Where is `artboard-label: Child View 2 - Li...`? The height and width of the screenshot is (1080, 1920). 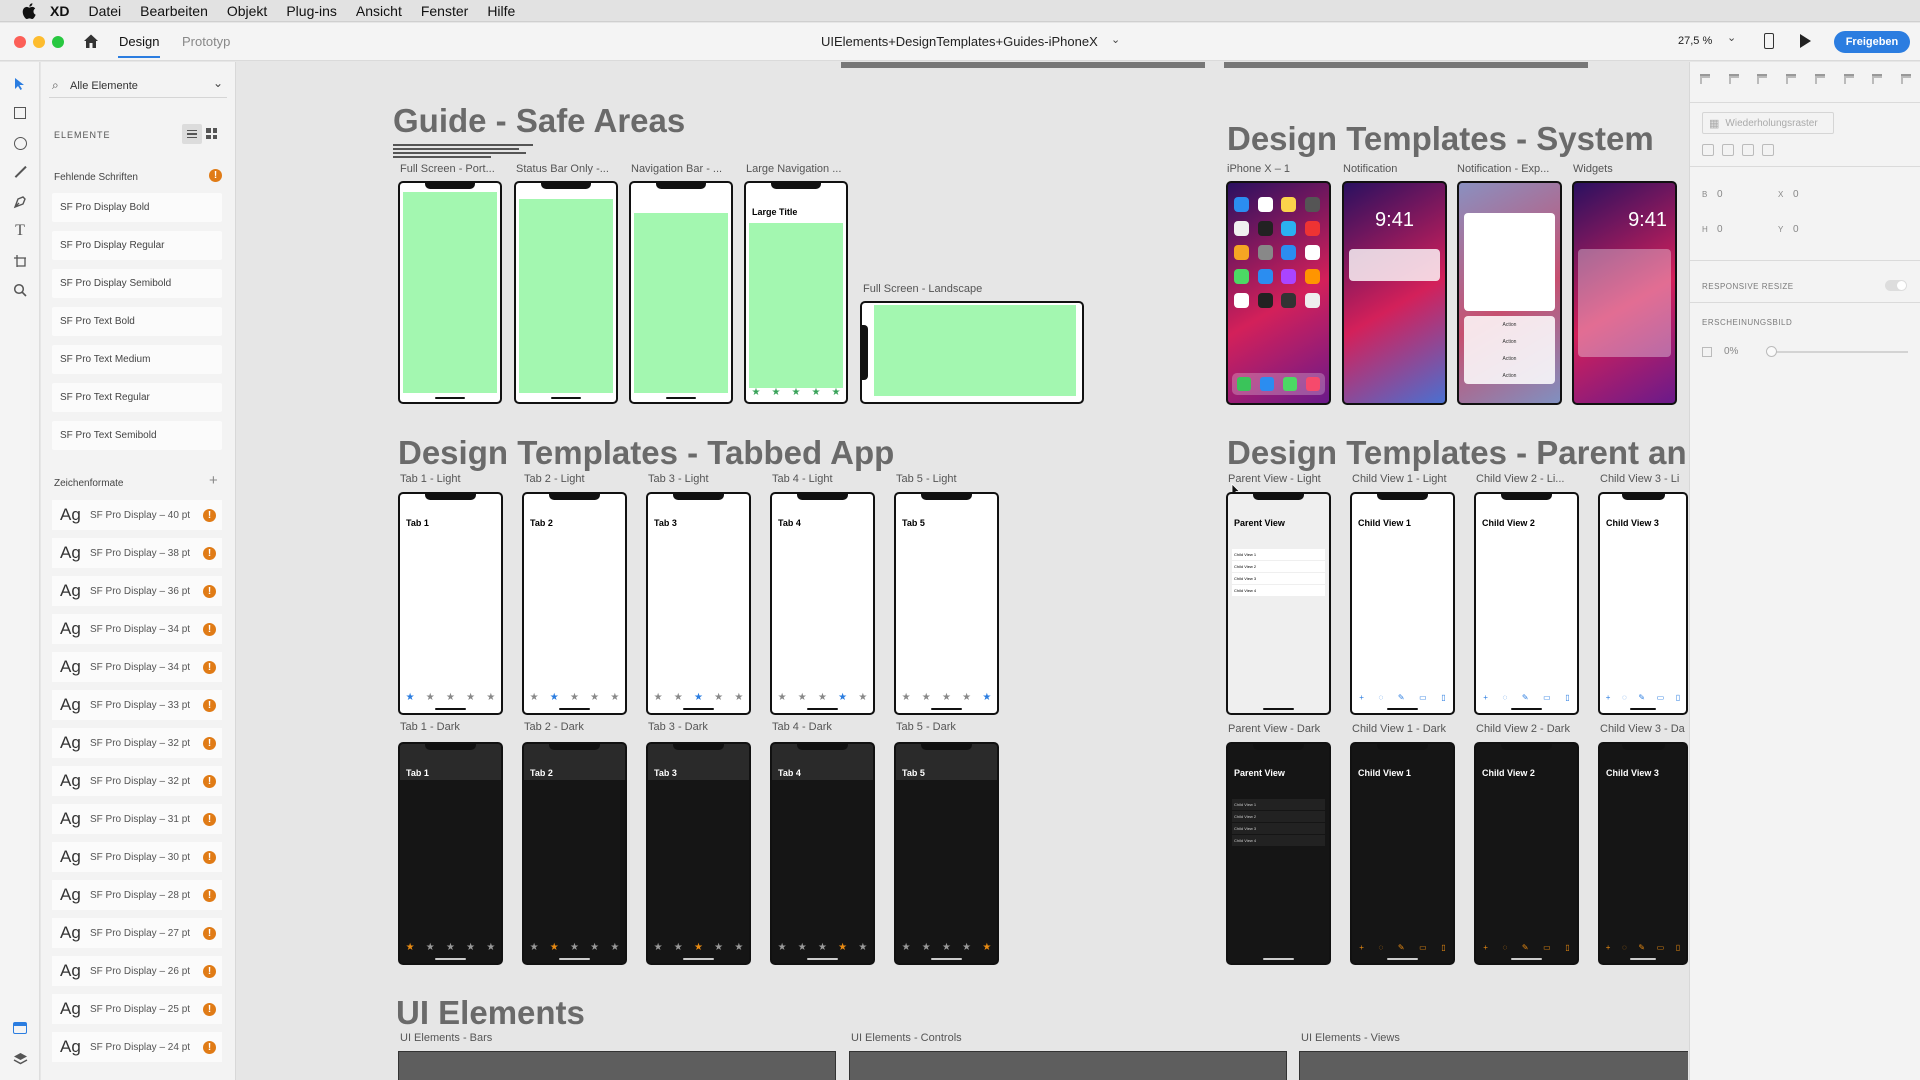 artboard-label: Child View 2 - Li... is located at coordinates (1526, 479).